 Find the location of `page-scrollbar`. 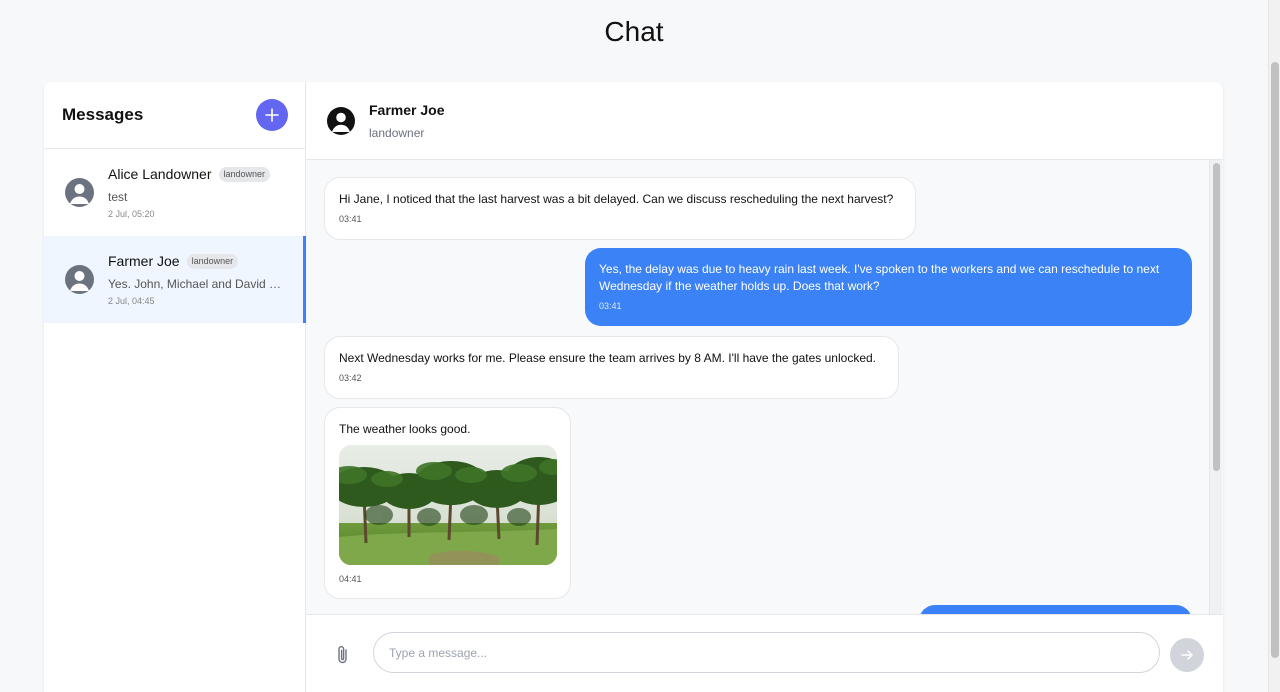

page-scrollbar is located at coordinates (1274, 346).